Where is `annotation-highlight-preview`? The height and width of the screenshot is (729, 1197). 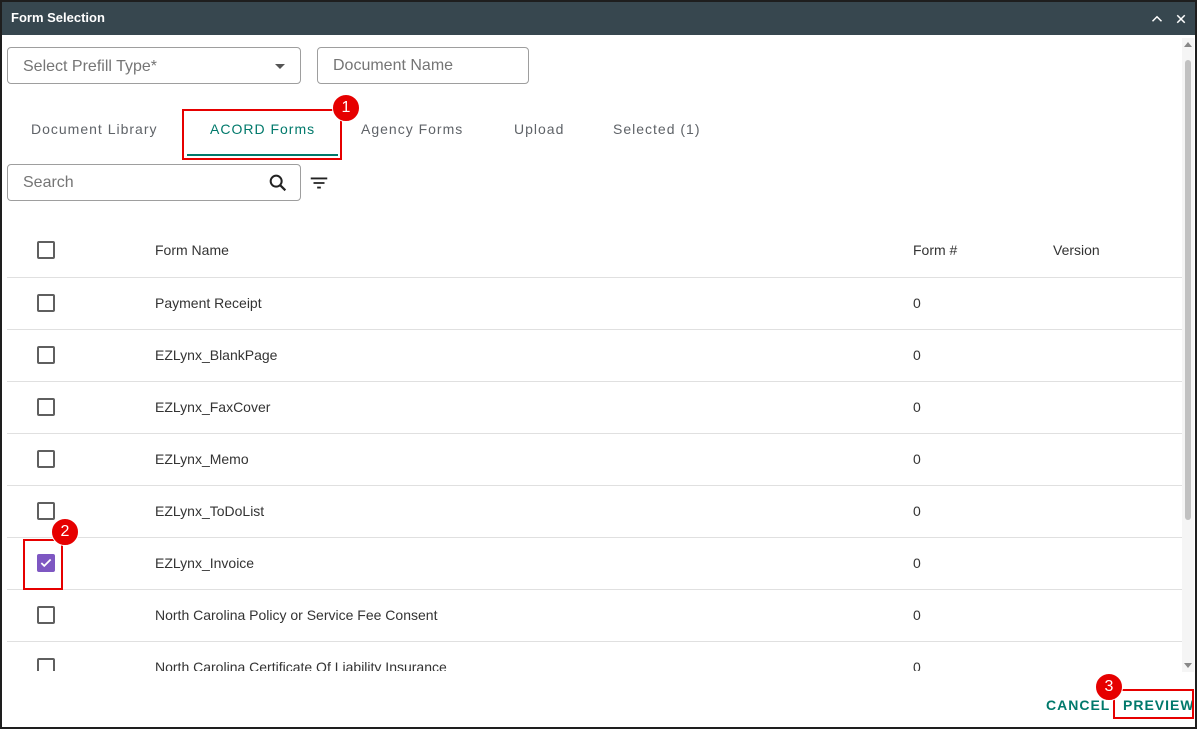
annotation-highlight-preview is located at coordinates (1153, 704).